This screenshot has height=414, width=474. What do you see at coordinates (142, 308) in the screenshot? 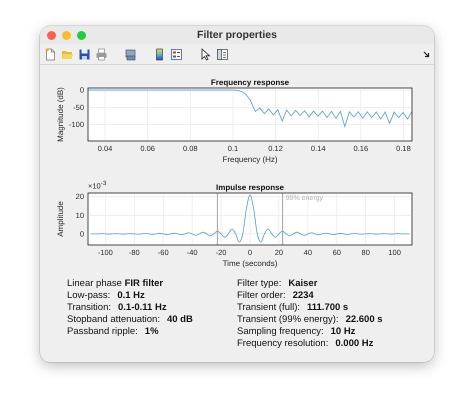
I see `property-value: 0.1-0.11 Hz` at bounding box center [142, 308].